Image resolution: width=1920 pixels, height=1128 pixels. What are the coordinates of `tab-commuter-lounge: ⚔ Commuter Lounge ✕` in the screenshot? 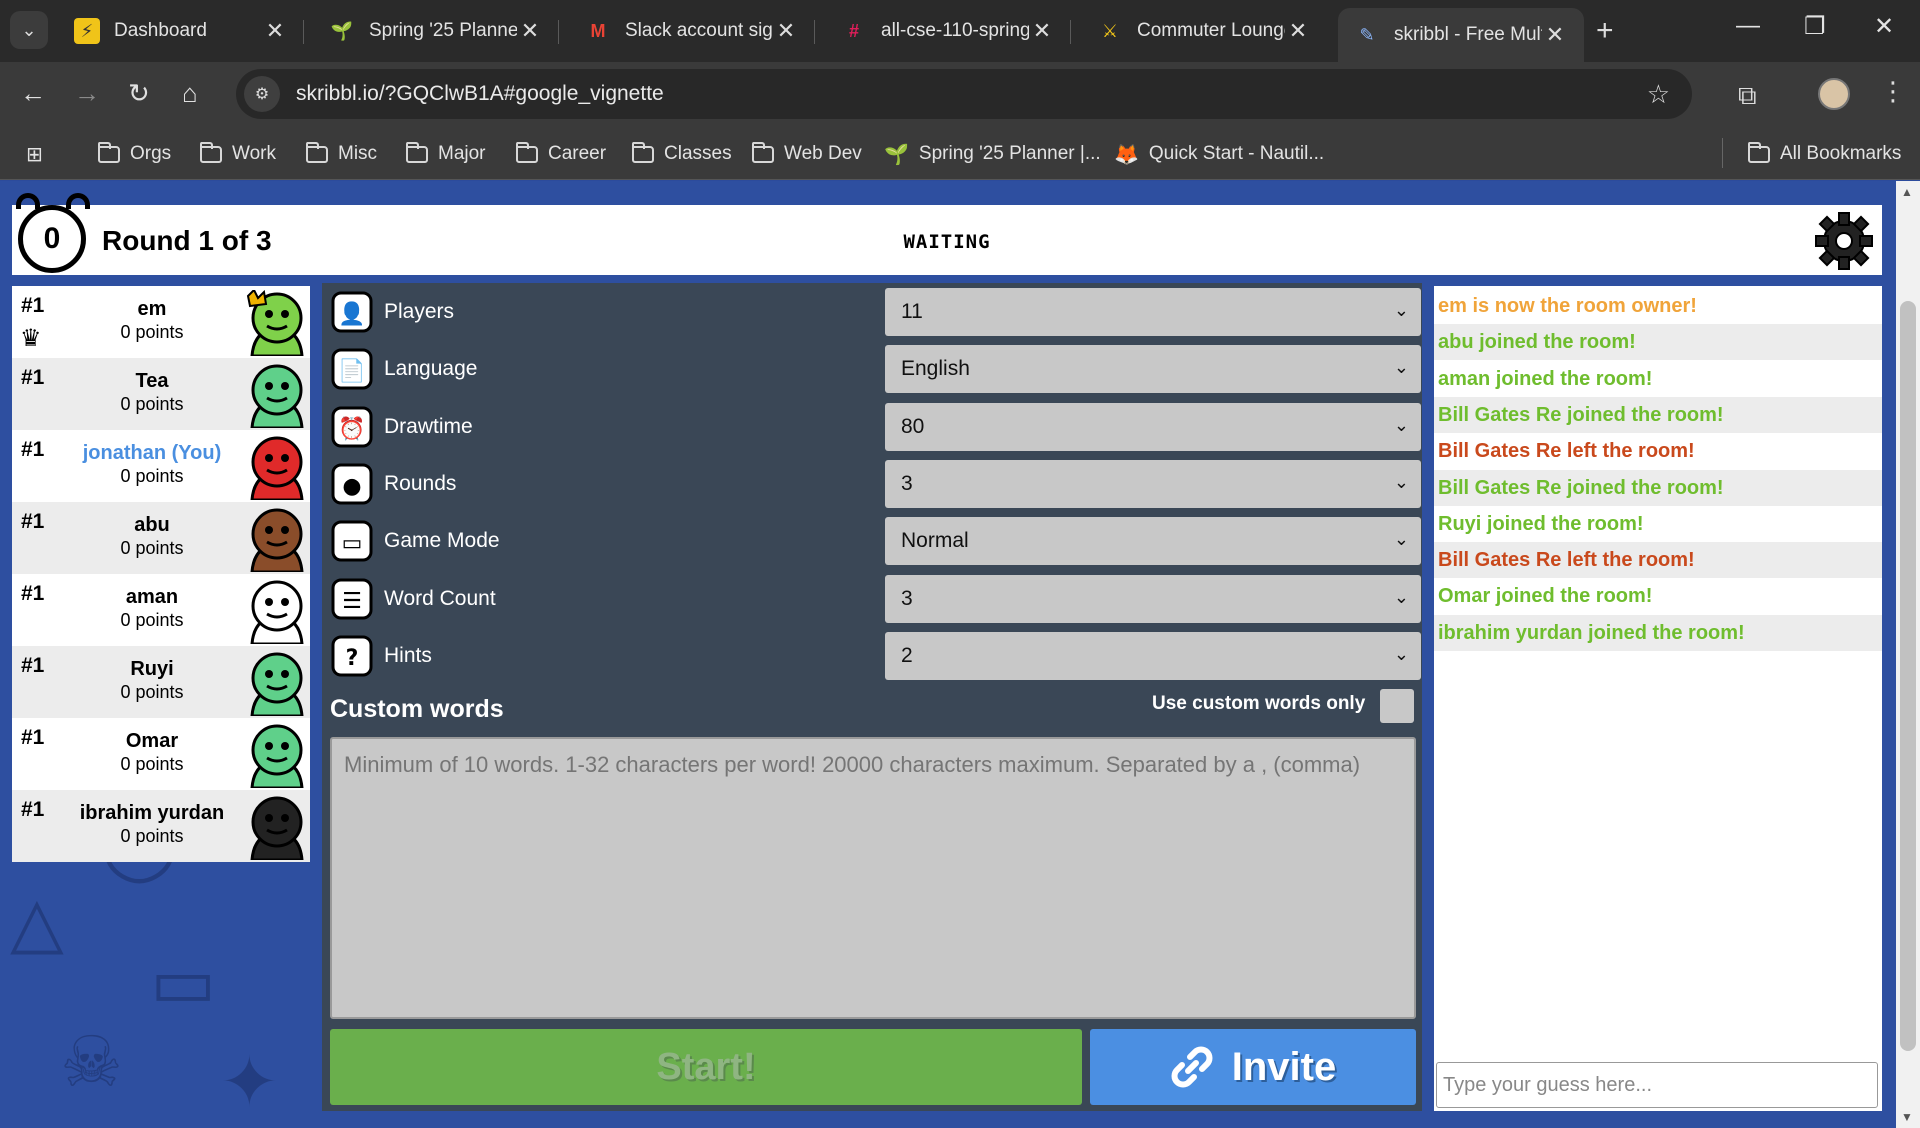 It's located at (1204, 31).